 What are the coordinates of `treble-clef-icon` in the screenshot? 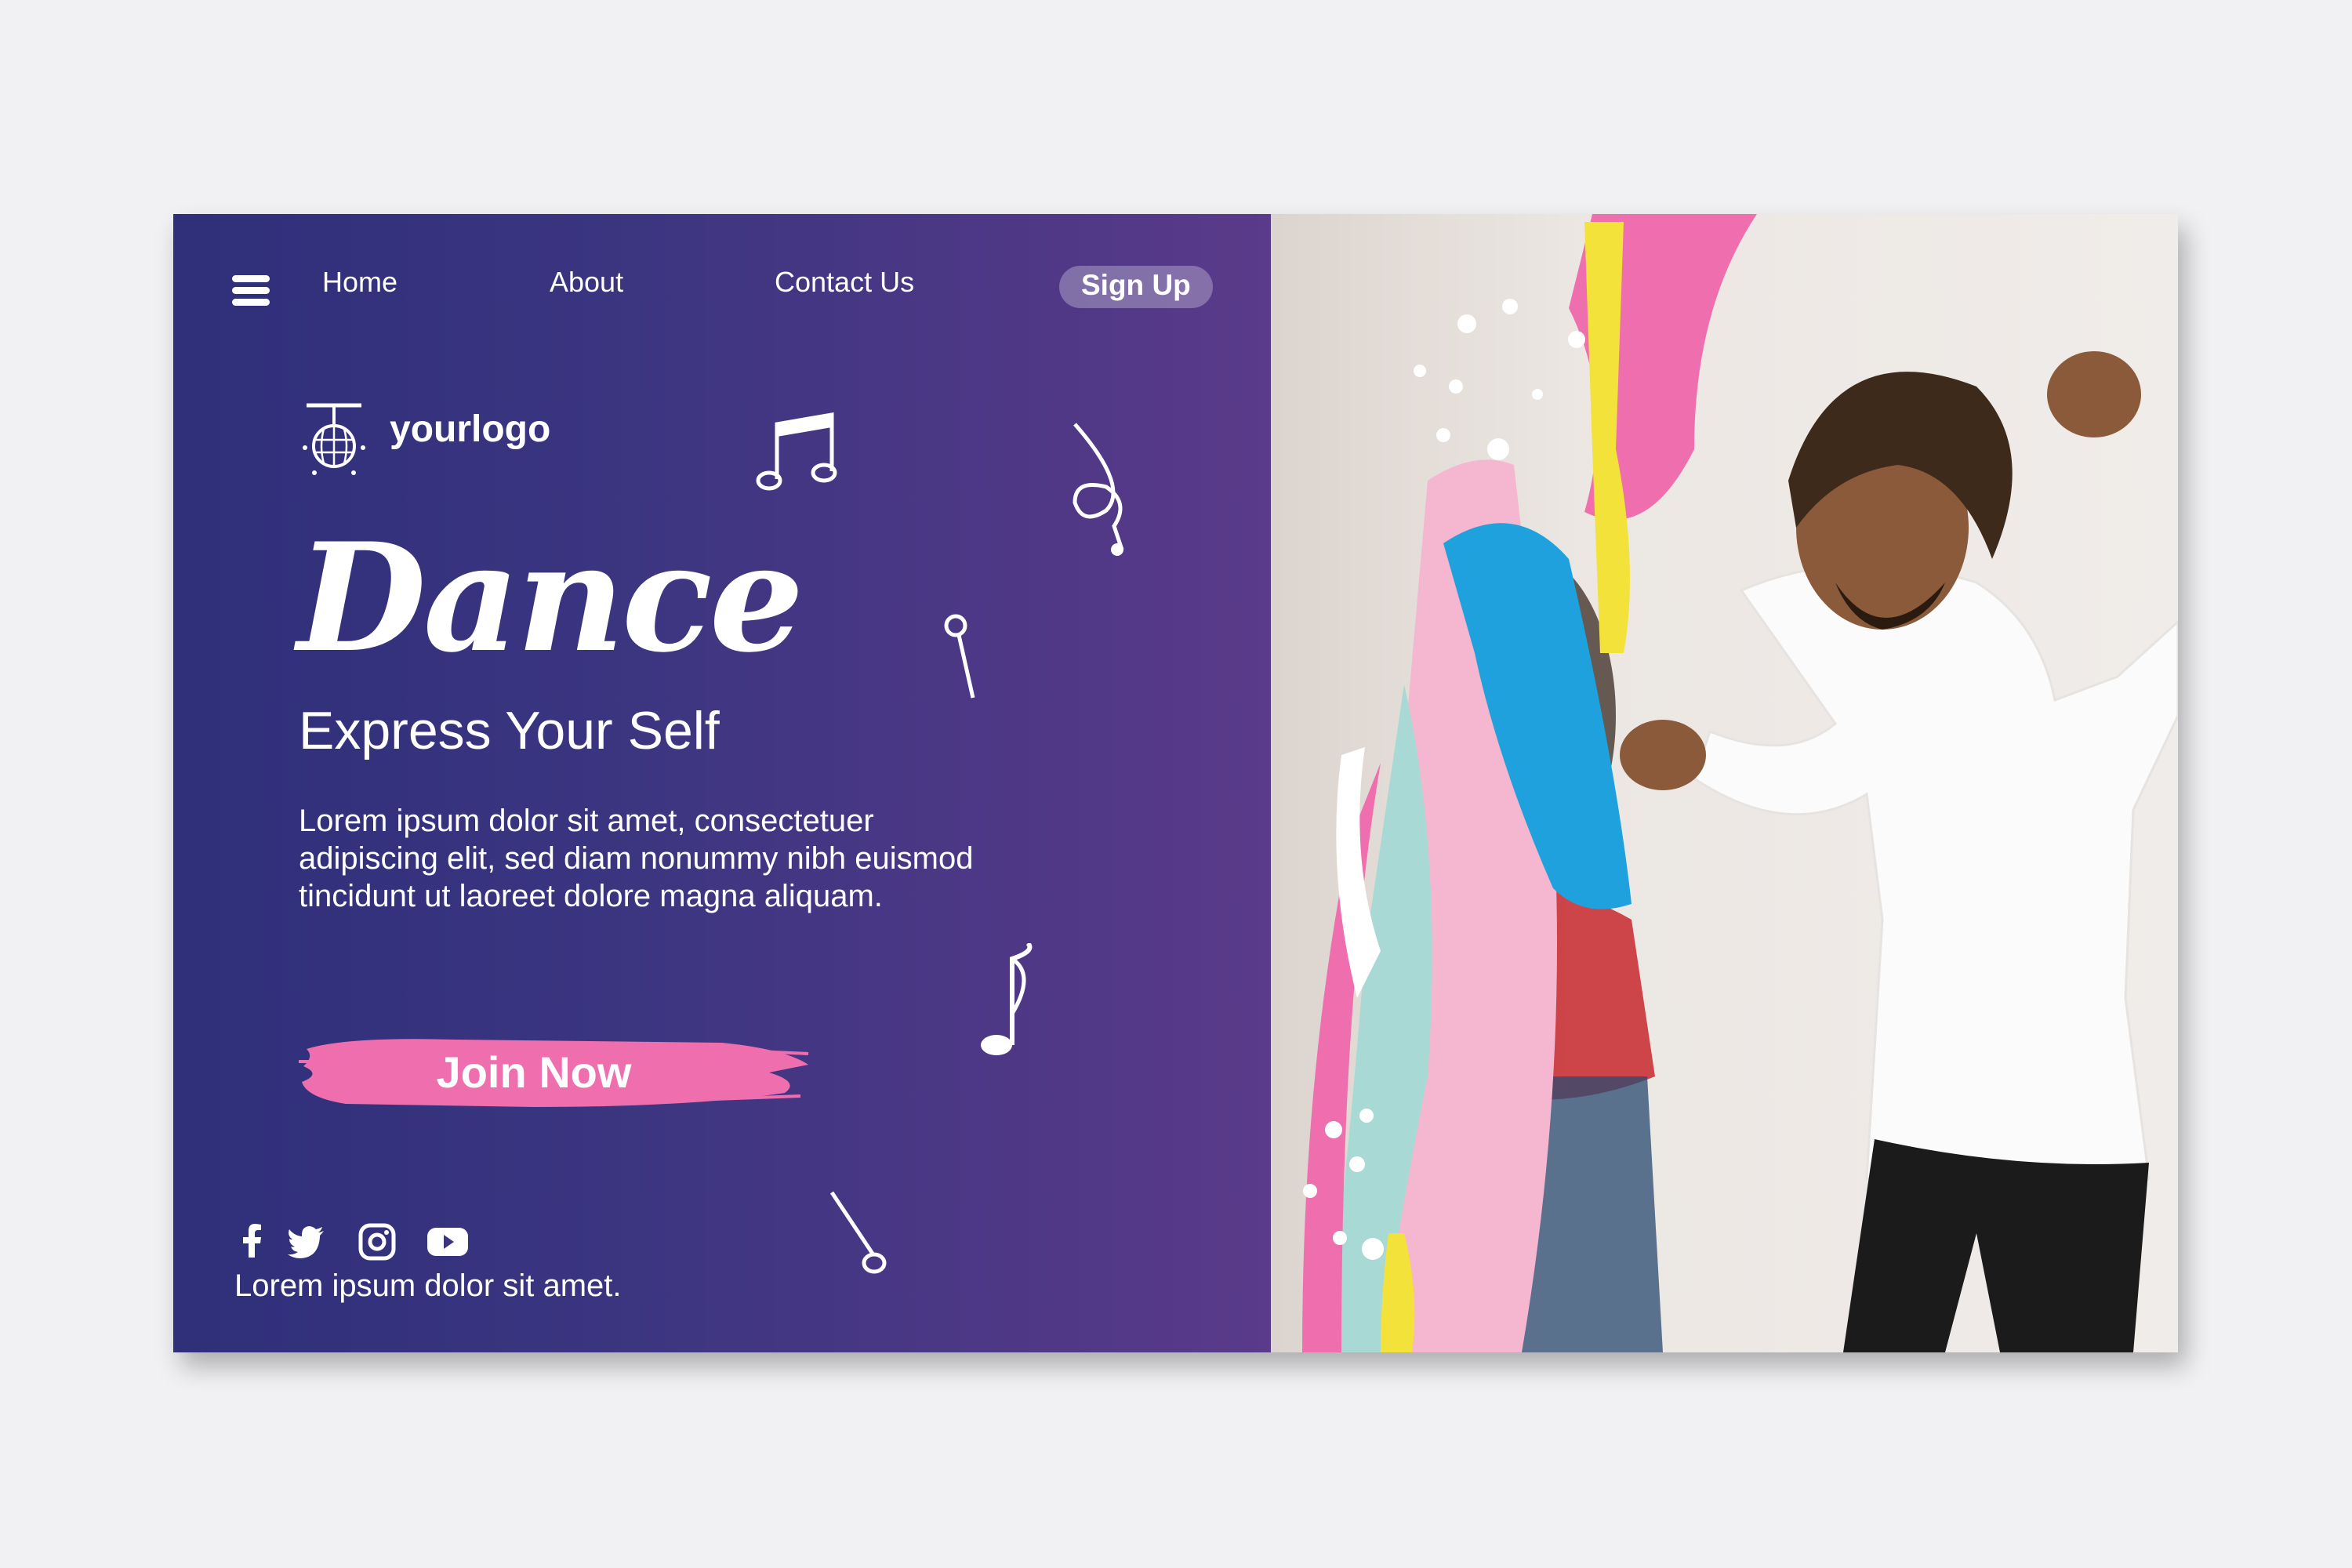 It's located at (1098, 489).